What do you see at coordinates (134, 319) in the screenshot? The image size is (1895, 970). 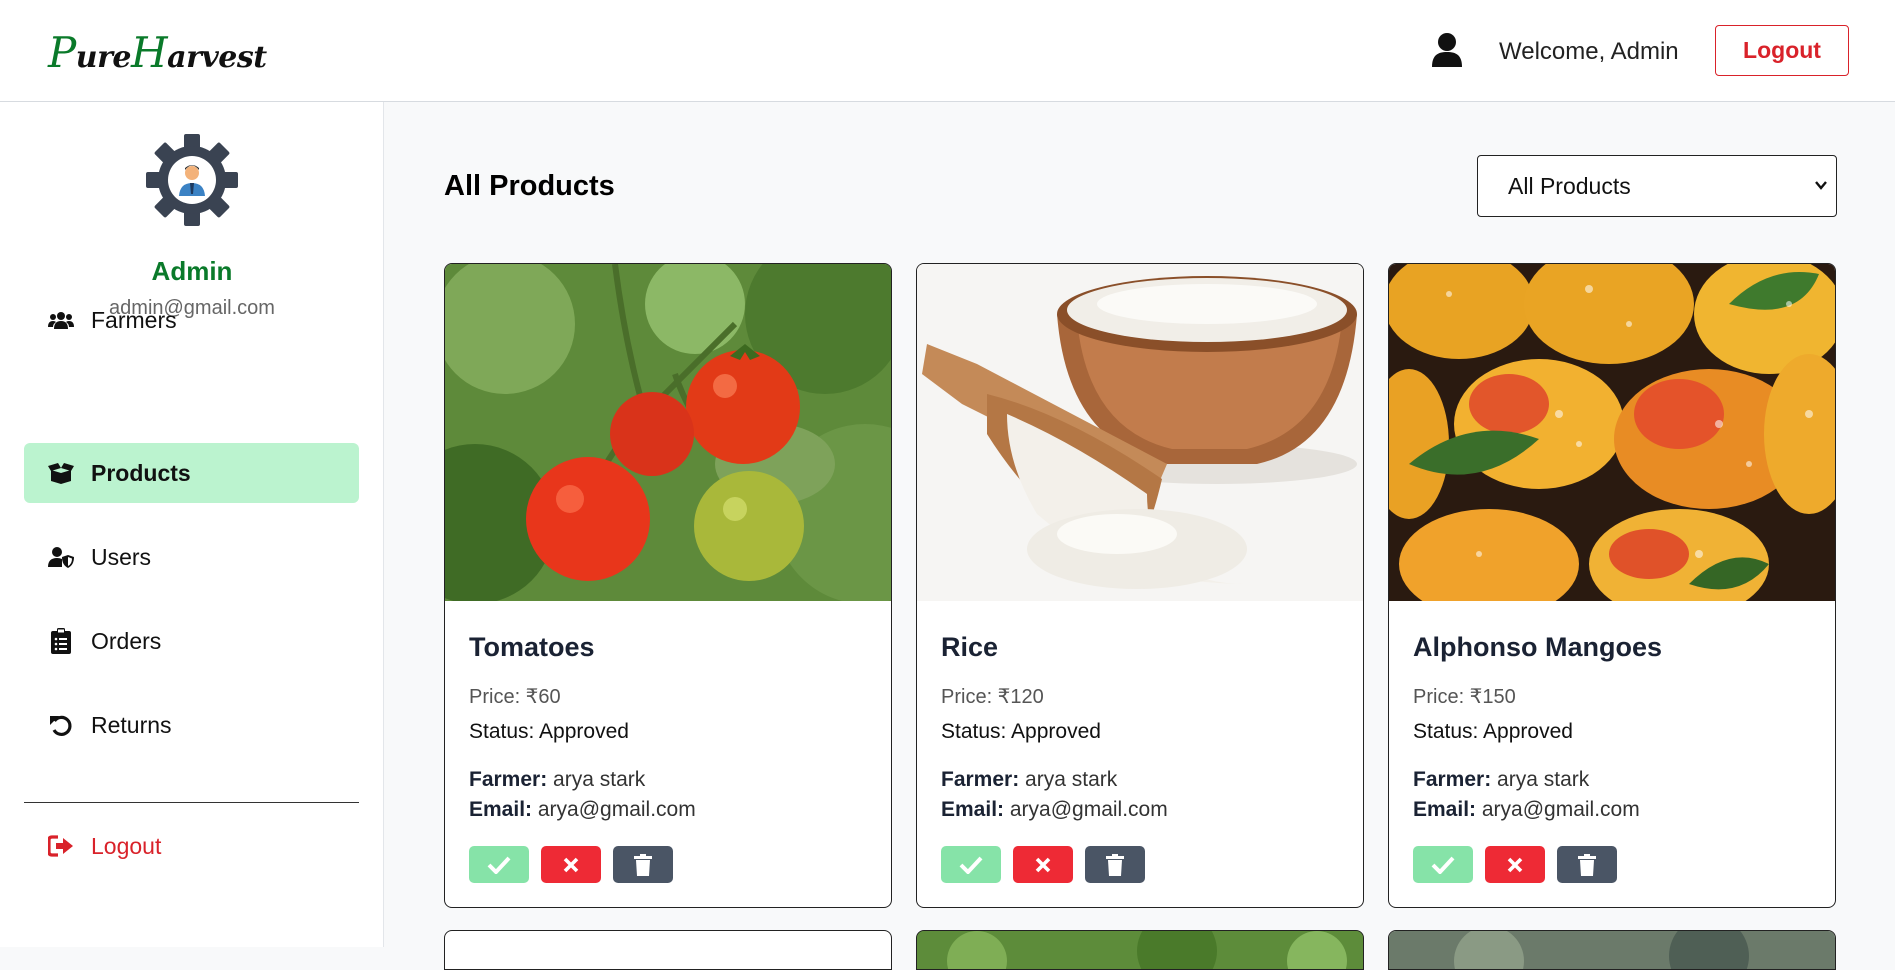 I see `sidebar-item-label: Farmers` at bounding box center [134, 319].